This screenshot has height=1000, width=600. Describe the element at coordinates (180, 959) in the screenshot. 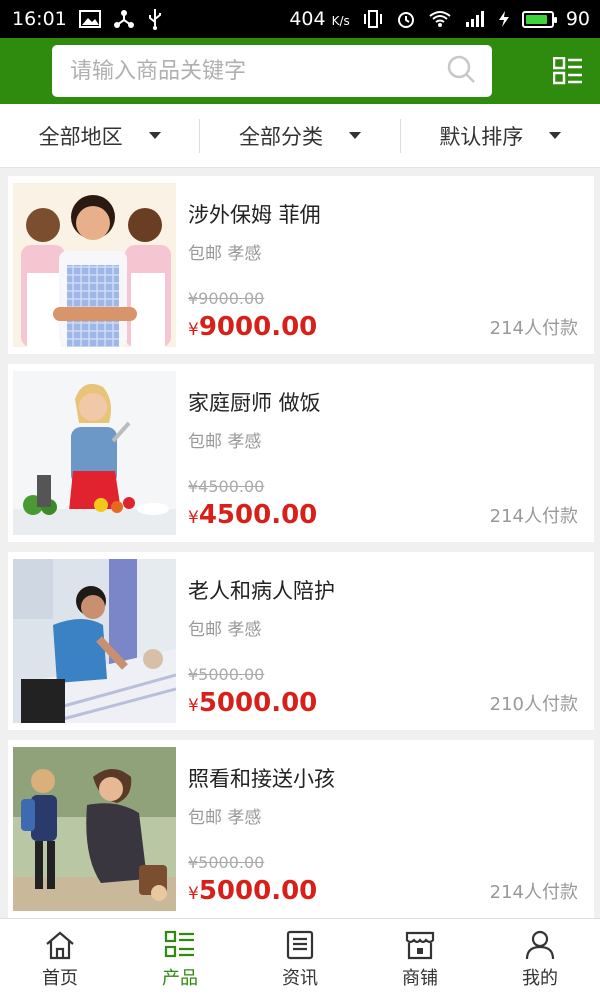

I see `nav-products: 产品` at that location.